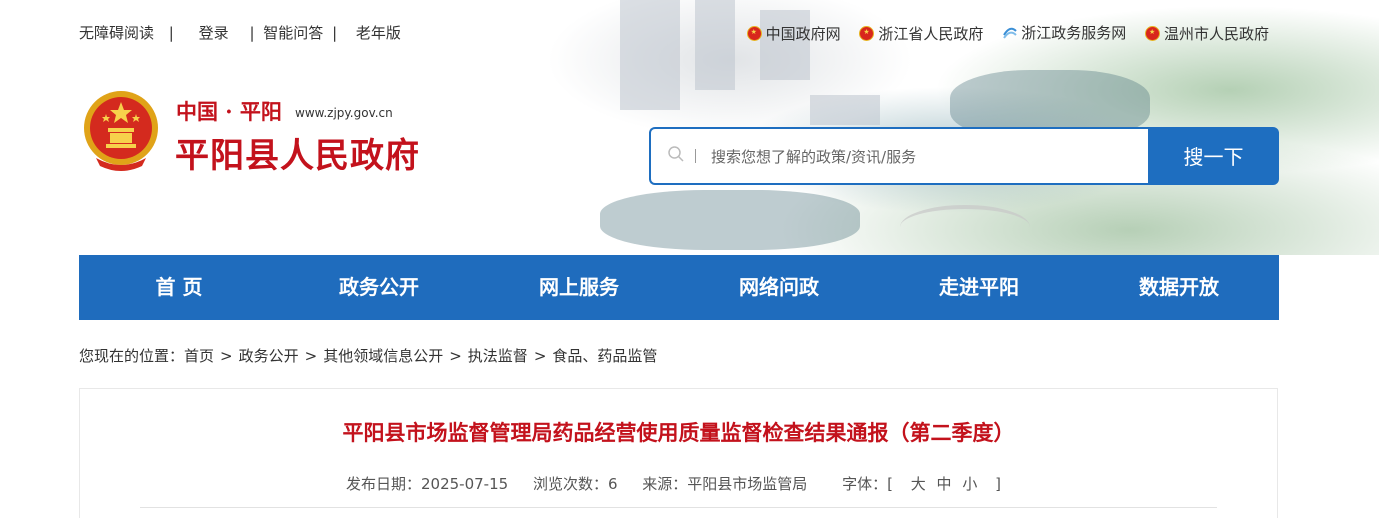 This screenshot has height=518, width=1379. What do you see at coordinates (344, 113) in the screenshot?
I see `brand-url: www.zjpy.gov.cn` at bounding box center [344, 113].